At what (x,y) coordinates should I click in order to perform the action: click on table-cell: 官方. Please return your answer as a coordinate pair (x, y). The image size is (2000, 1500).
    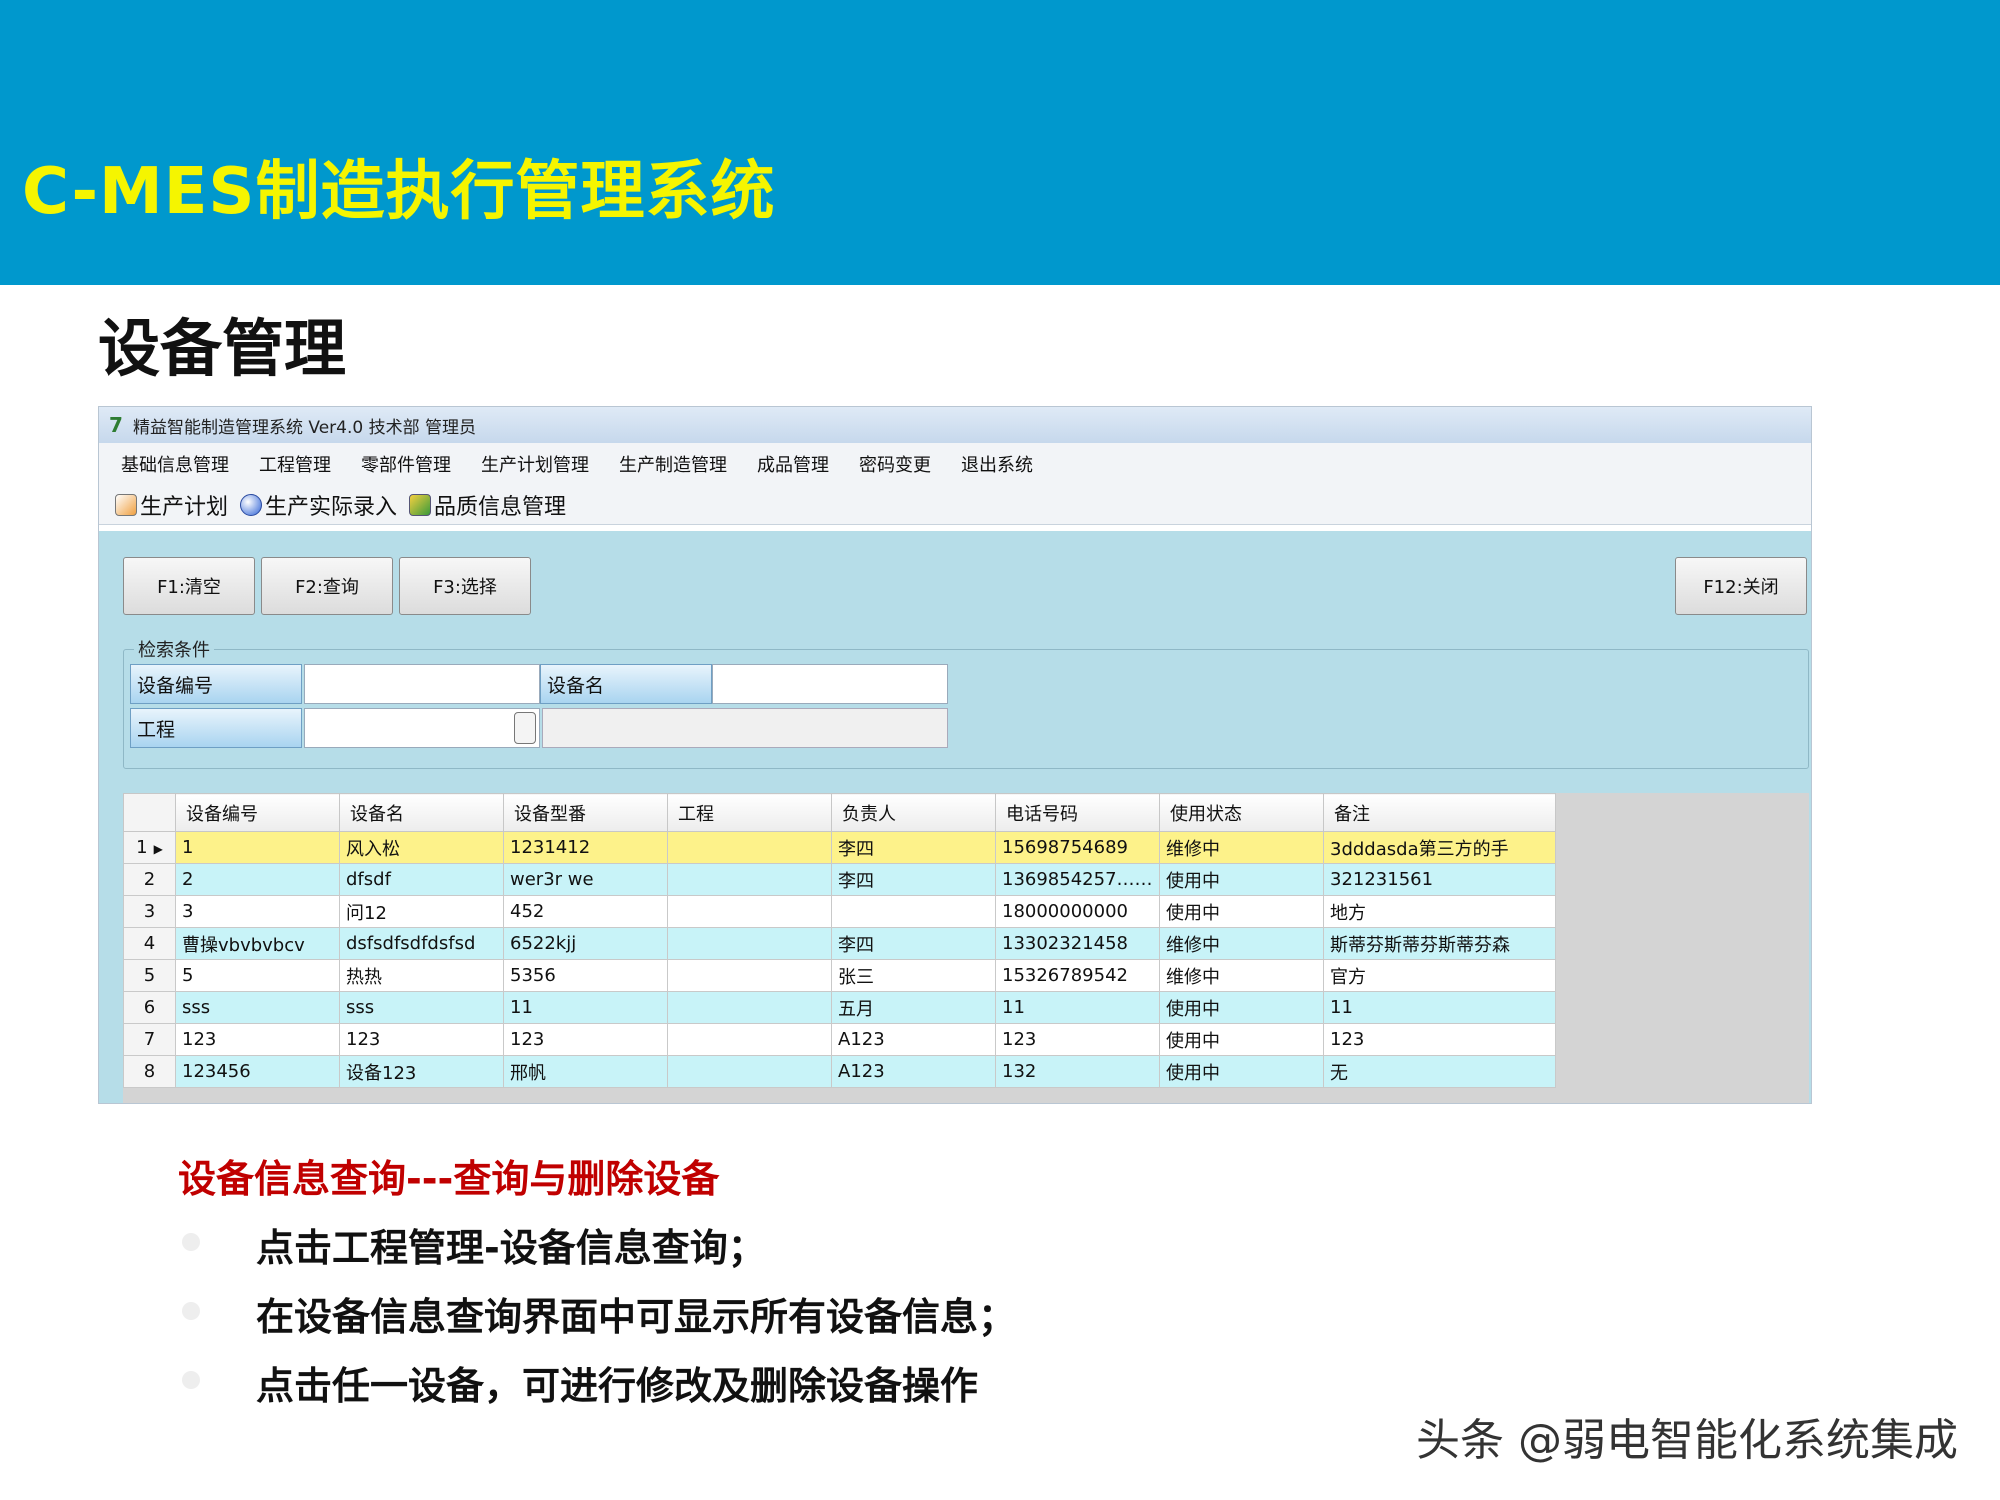
    Looking at the image, I should click on (1439, 975).